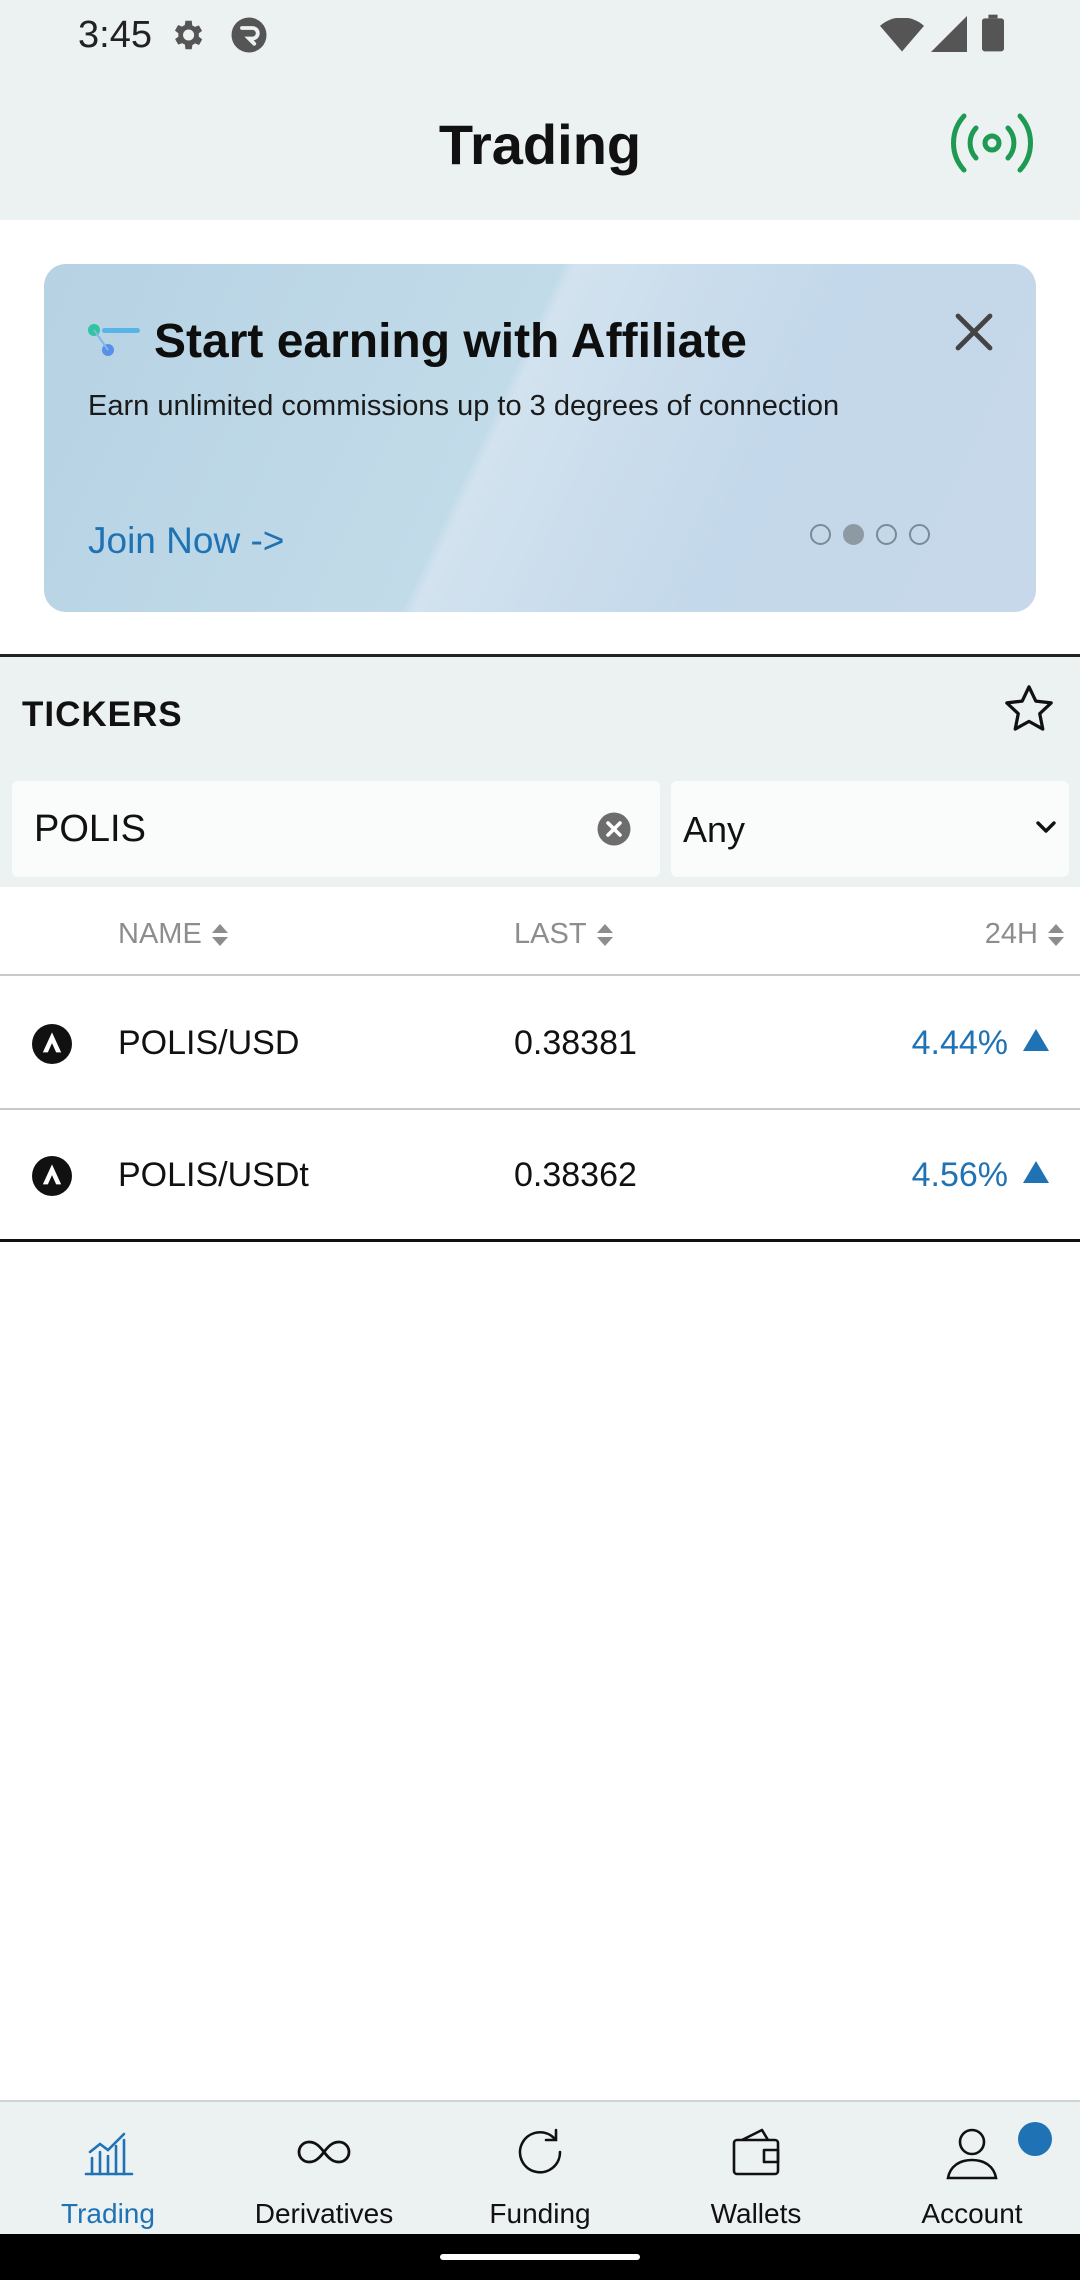 Image resolution: width=1080 pixels, height=2280 pixels. What do you see at coordinates (1029, 709) in the screenshot?
I see `favorites-star-icon` at bounding box center [1029, 709].